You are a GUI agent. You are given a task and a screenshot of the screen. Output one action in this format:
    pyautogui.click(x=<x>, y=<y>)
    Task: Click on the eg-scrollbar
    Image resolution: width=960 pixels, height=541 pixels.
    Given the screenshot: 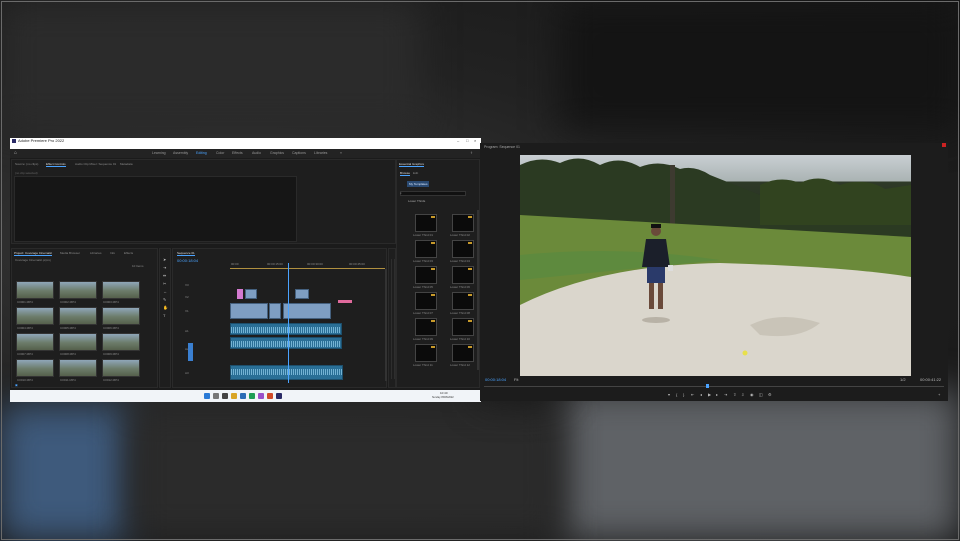 What is the action you would take?
    pyautogui.click(x=478, y=290)
    